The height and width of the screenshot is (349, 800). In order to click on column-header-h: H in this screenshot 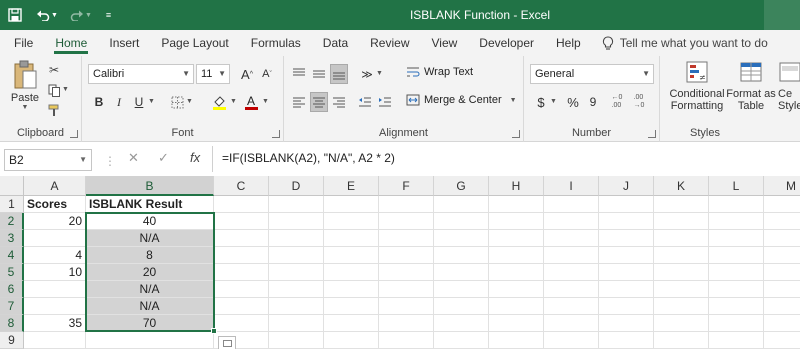, I will do `click(516, 186)`.